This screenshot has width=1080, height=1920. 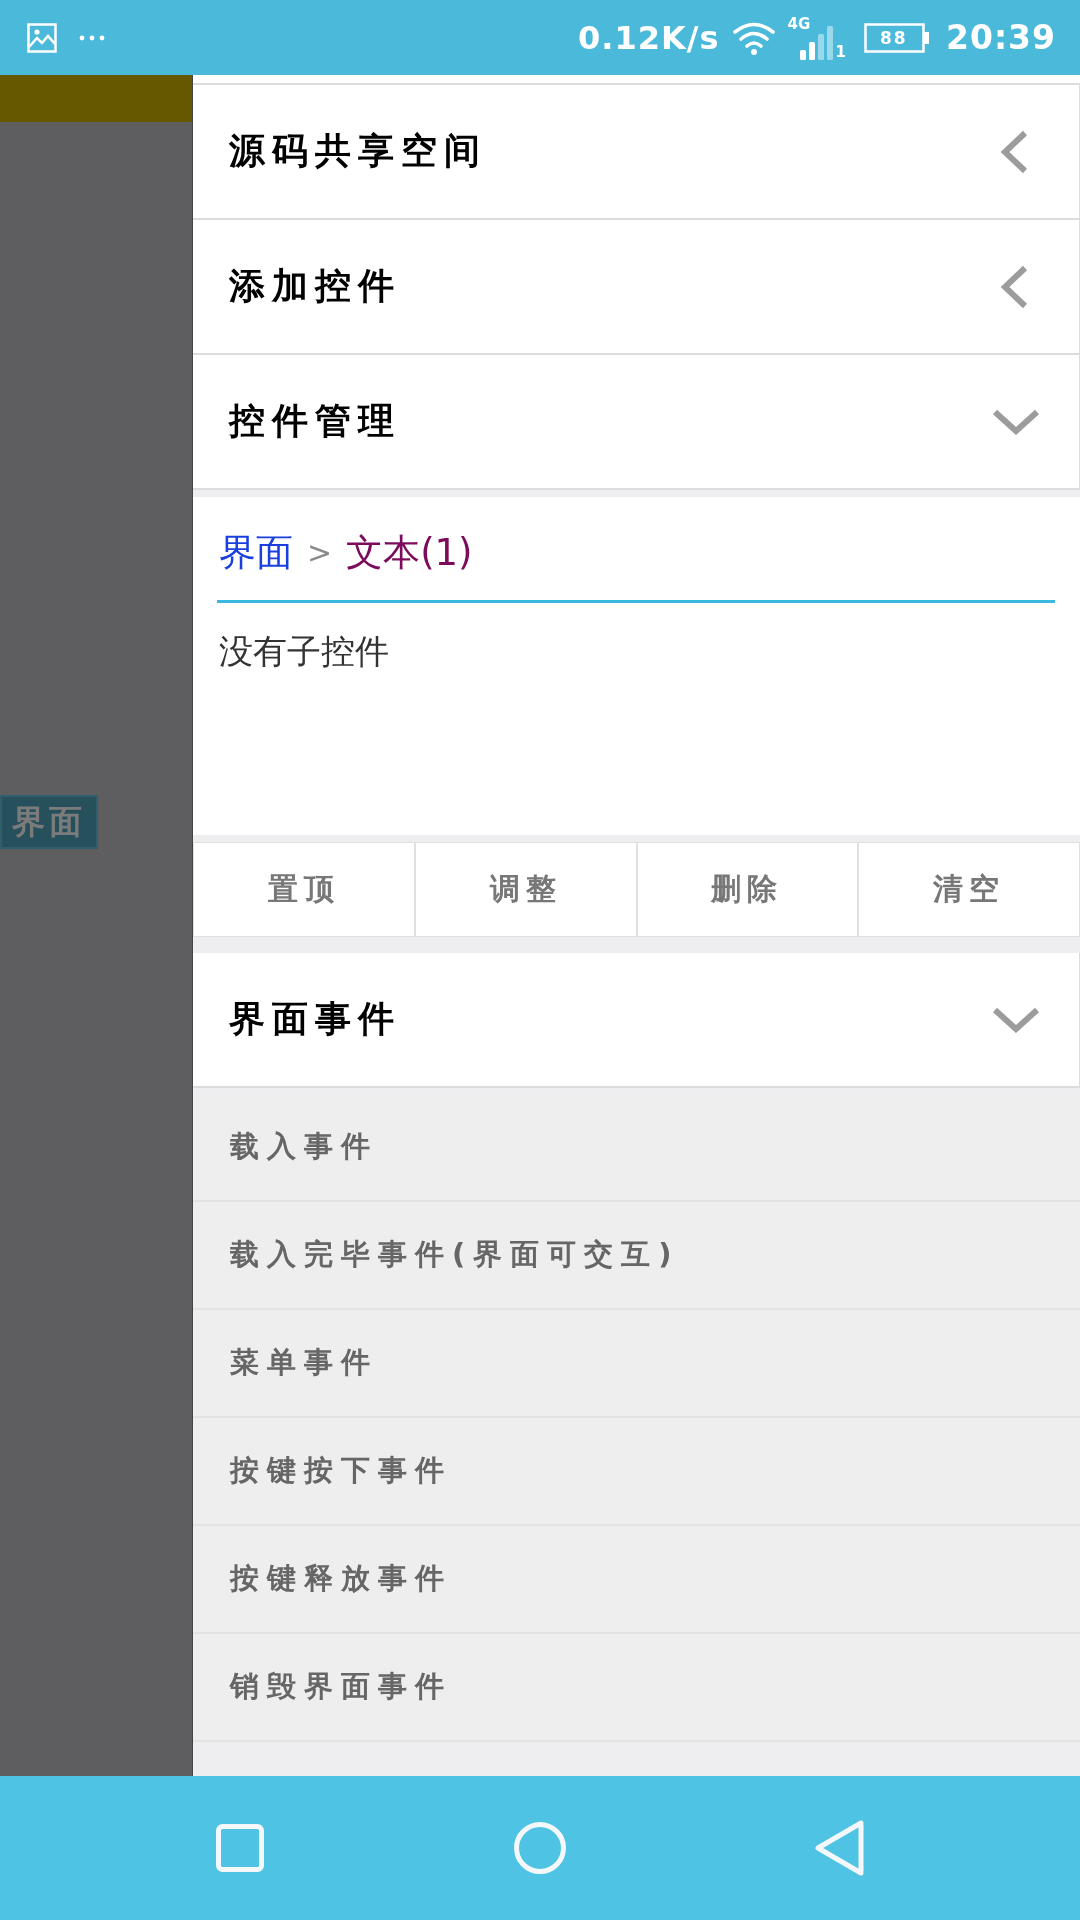 I want to click on wifi-icon, so click(x=753, y=37).